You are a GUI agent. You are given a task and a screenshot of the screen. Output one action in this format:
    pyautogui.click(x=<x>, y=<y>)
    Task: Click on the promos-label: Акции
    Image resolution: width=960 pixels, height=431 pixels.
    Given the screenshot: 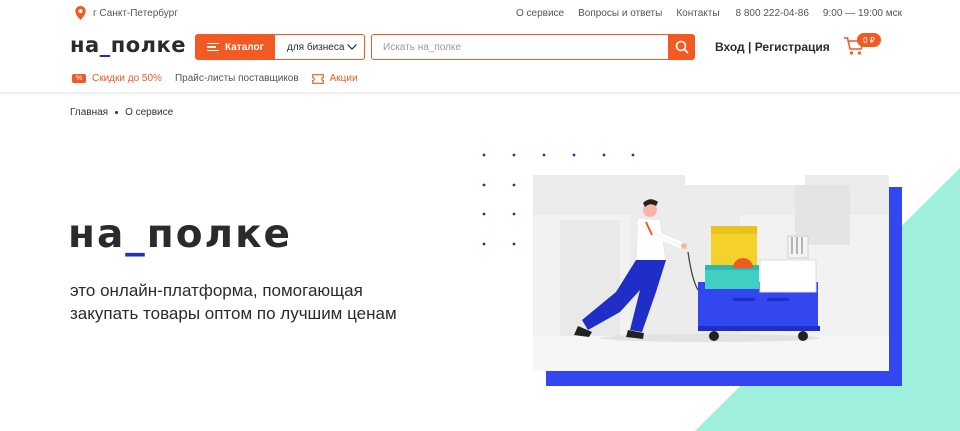 What is the action you would take?
    pyautogui.click(x=343, y=78)
    